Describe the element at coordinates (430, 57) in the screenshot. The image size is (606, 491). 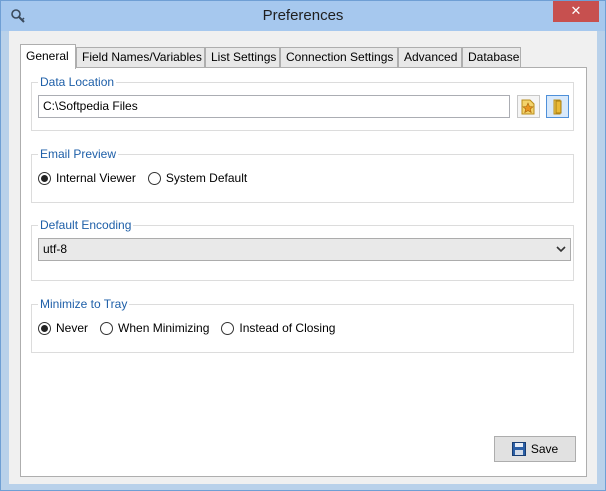
I see `tab-advanced: Advanced` at that location.